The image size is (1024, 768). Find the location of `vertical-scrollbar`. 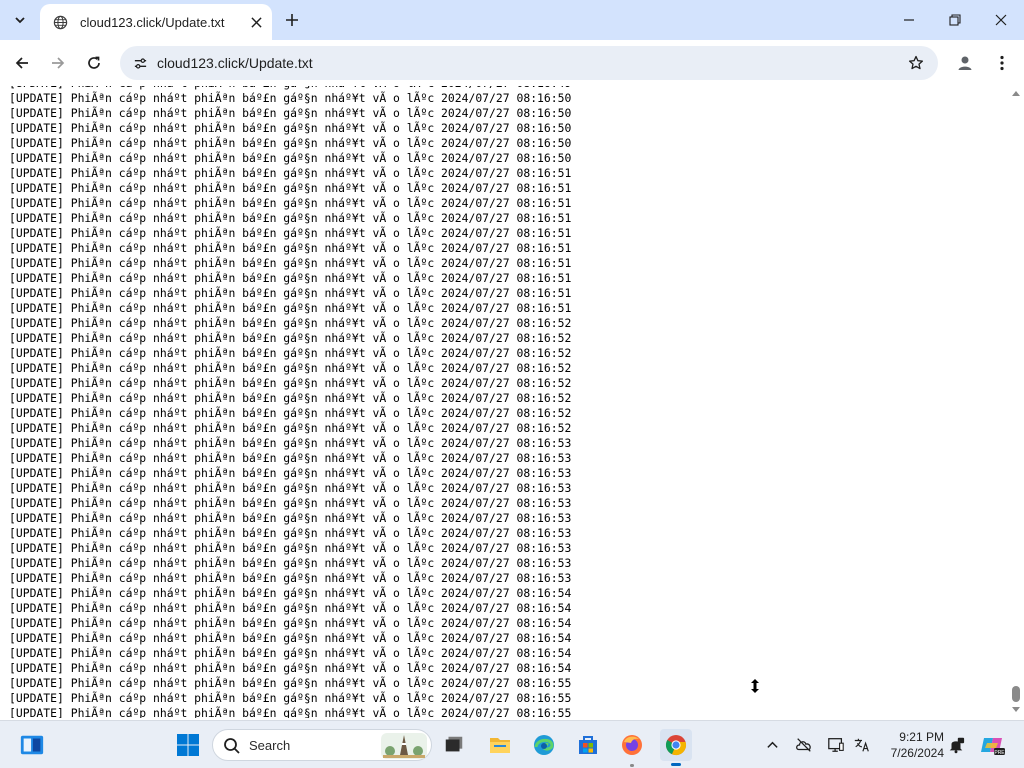

vertical-scrollbar is located at coordinates (1016, 402).